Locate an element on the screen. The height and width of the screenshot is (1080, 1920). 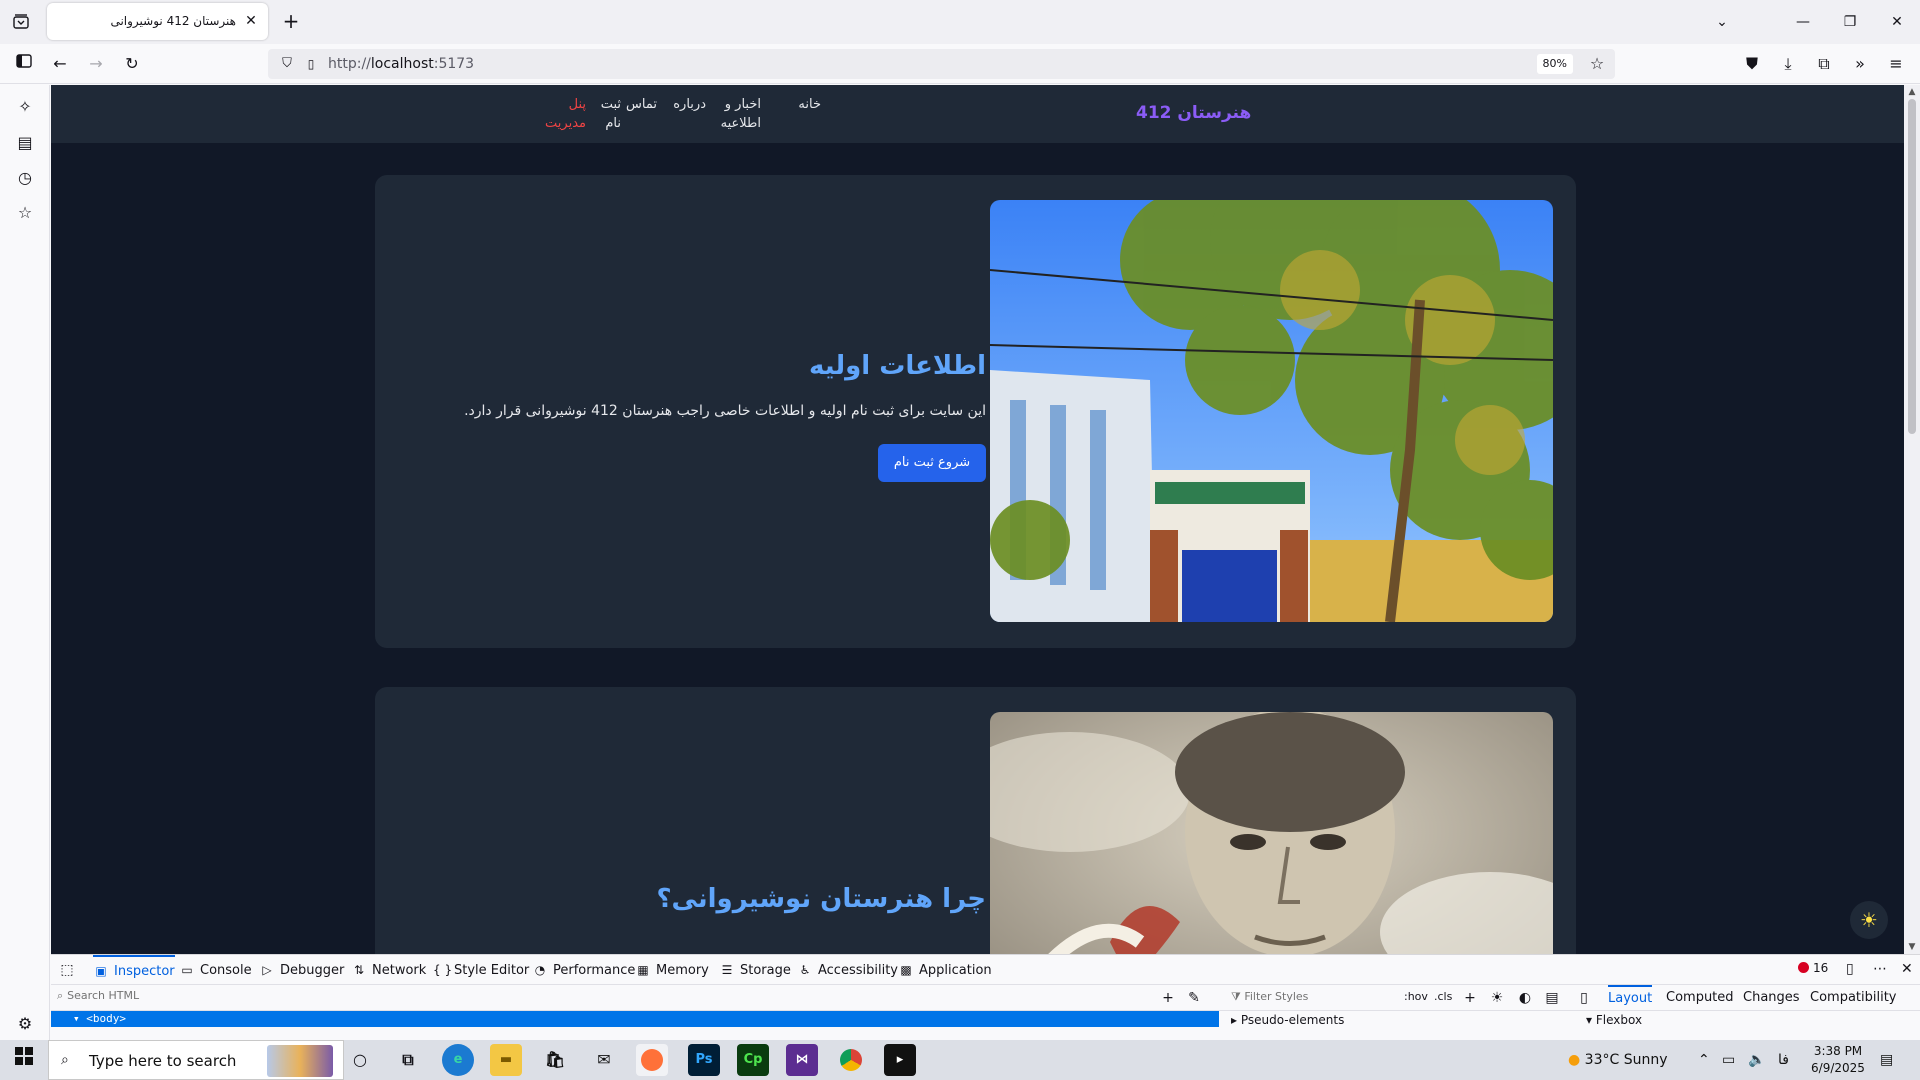
devtools-tab-style-editor: { } Style Editor is located at coordinates (481, 970).